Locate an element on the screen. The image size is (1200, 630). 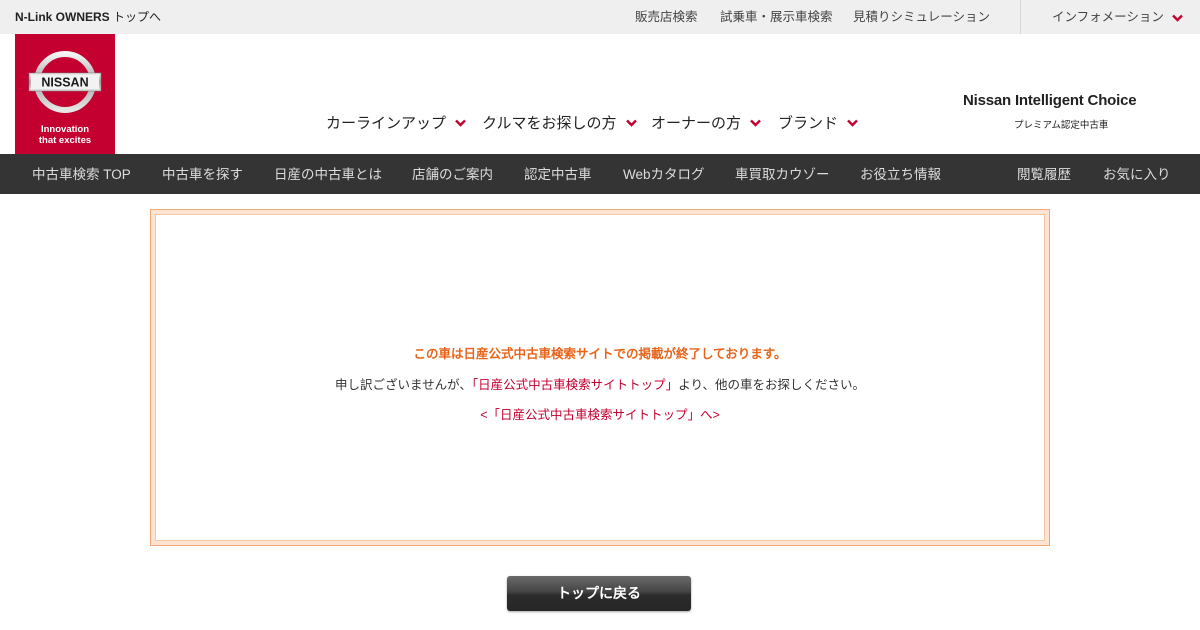
intelligent-choice-subtitle: プレミアム認定中古車 is located at coordinates (1061, 125).